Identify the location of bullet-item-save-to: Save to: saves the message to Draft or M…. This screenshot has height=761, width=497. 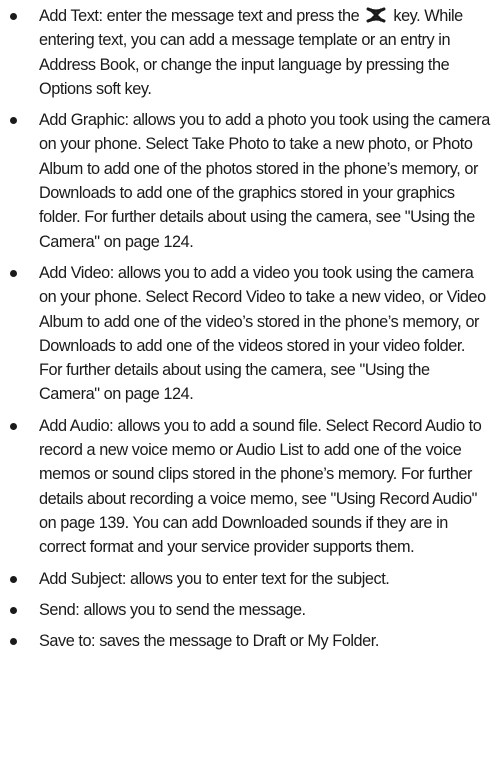
(251, 641).